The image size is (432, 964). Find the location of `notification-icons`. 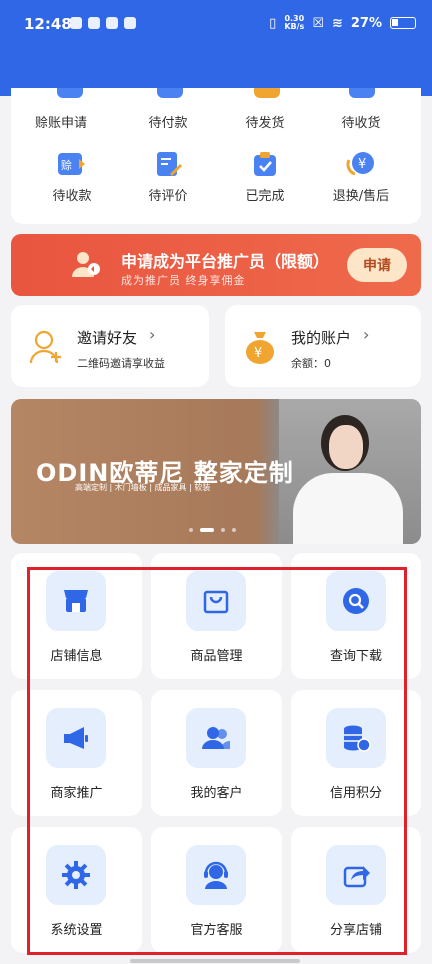

notification-icons is located at coordinates (103, 23).